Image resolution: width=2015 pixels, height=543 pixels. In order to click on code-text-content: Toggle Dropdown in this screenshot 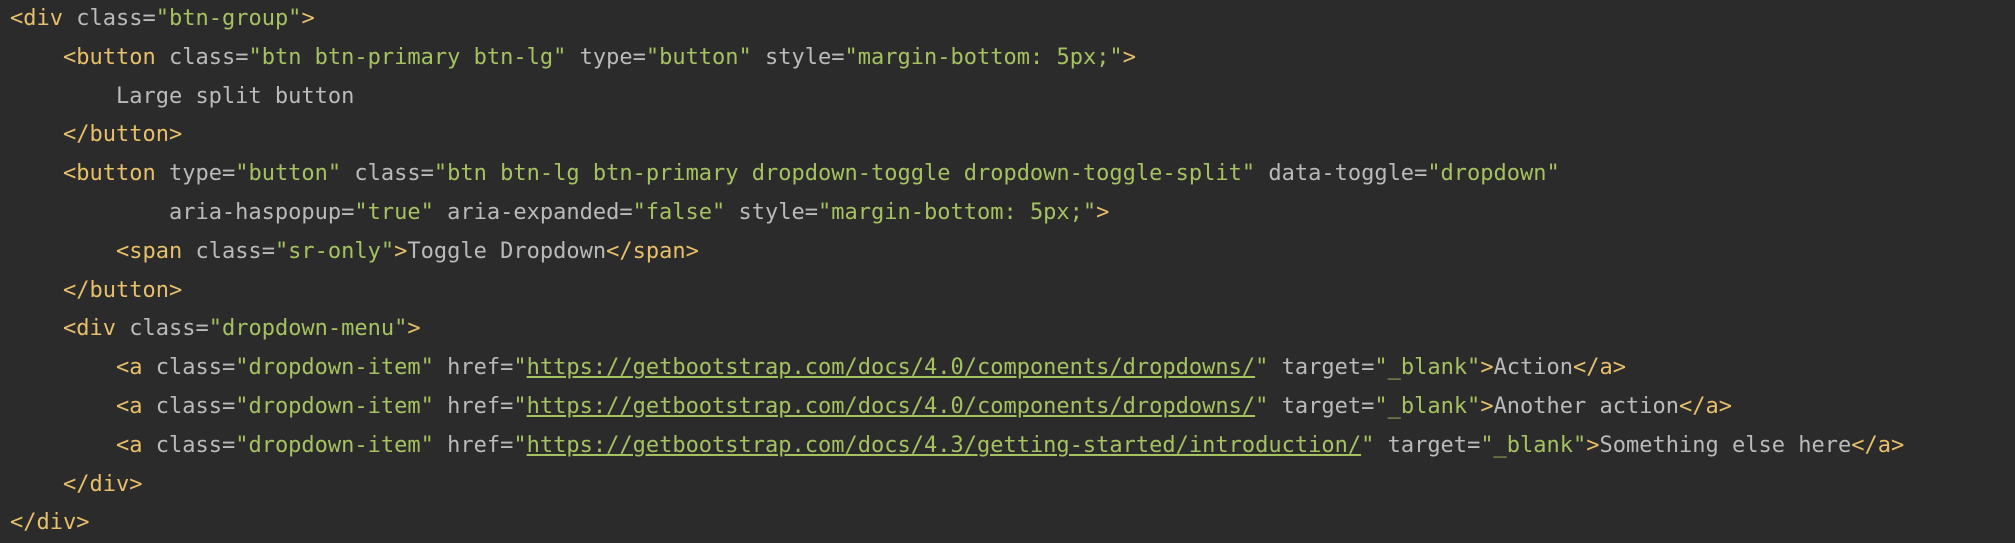, I will do `click(507, 251)`.